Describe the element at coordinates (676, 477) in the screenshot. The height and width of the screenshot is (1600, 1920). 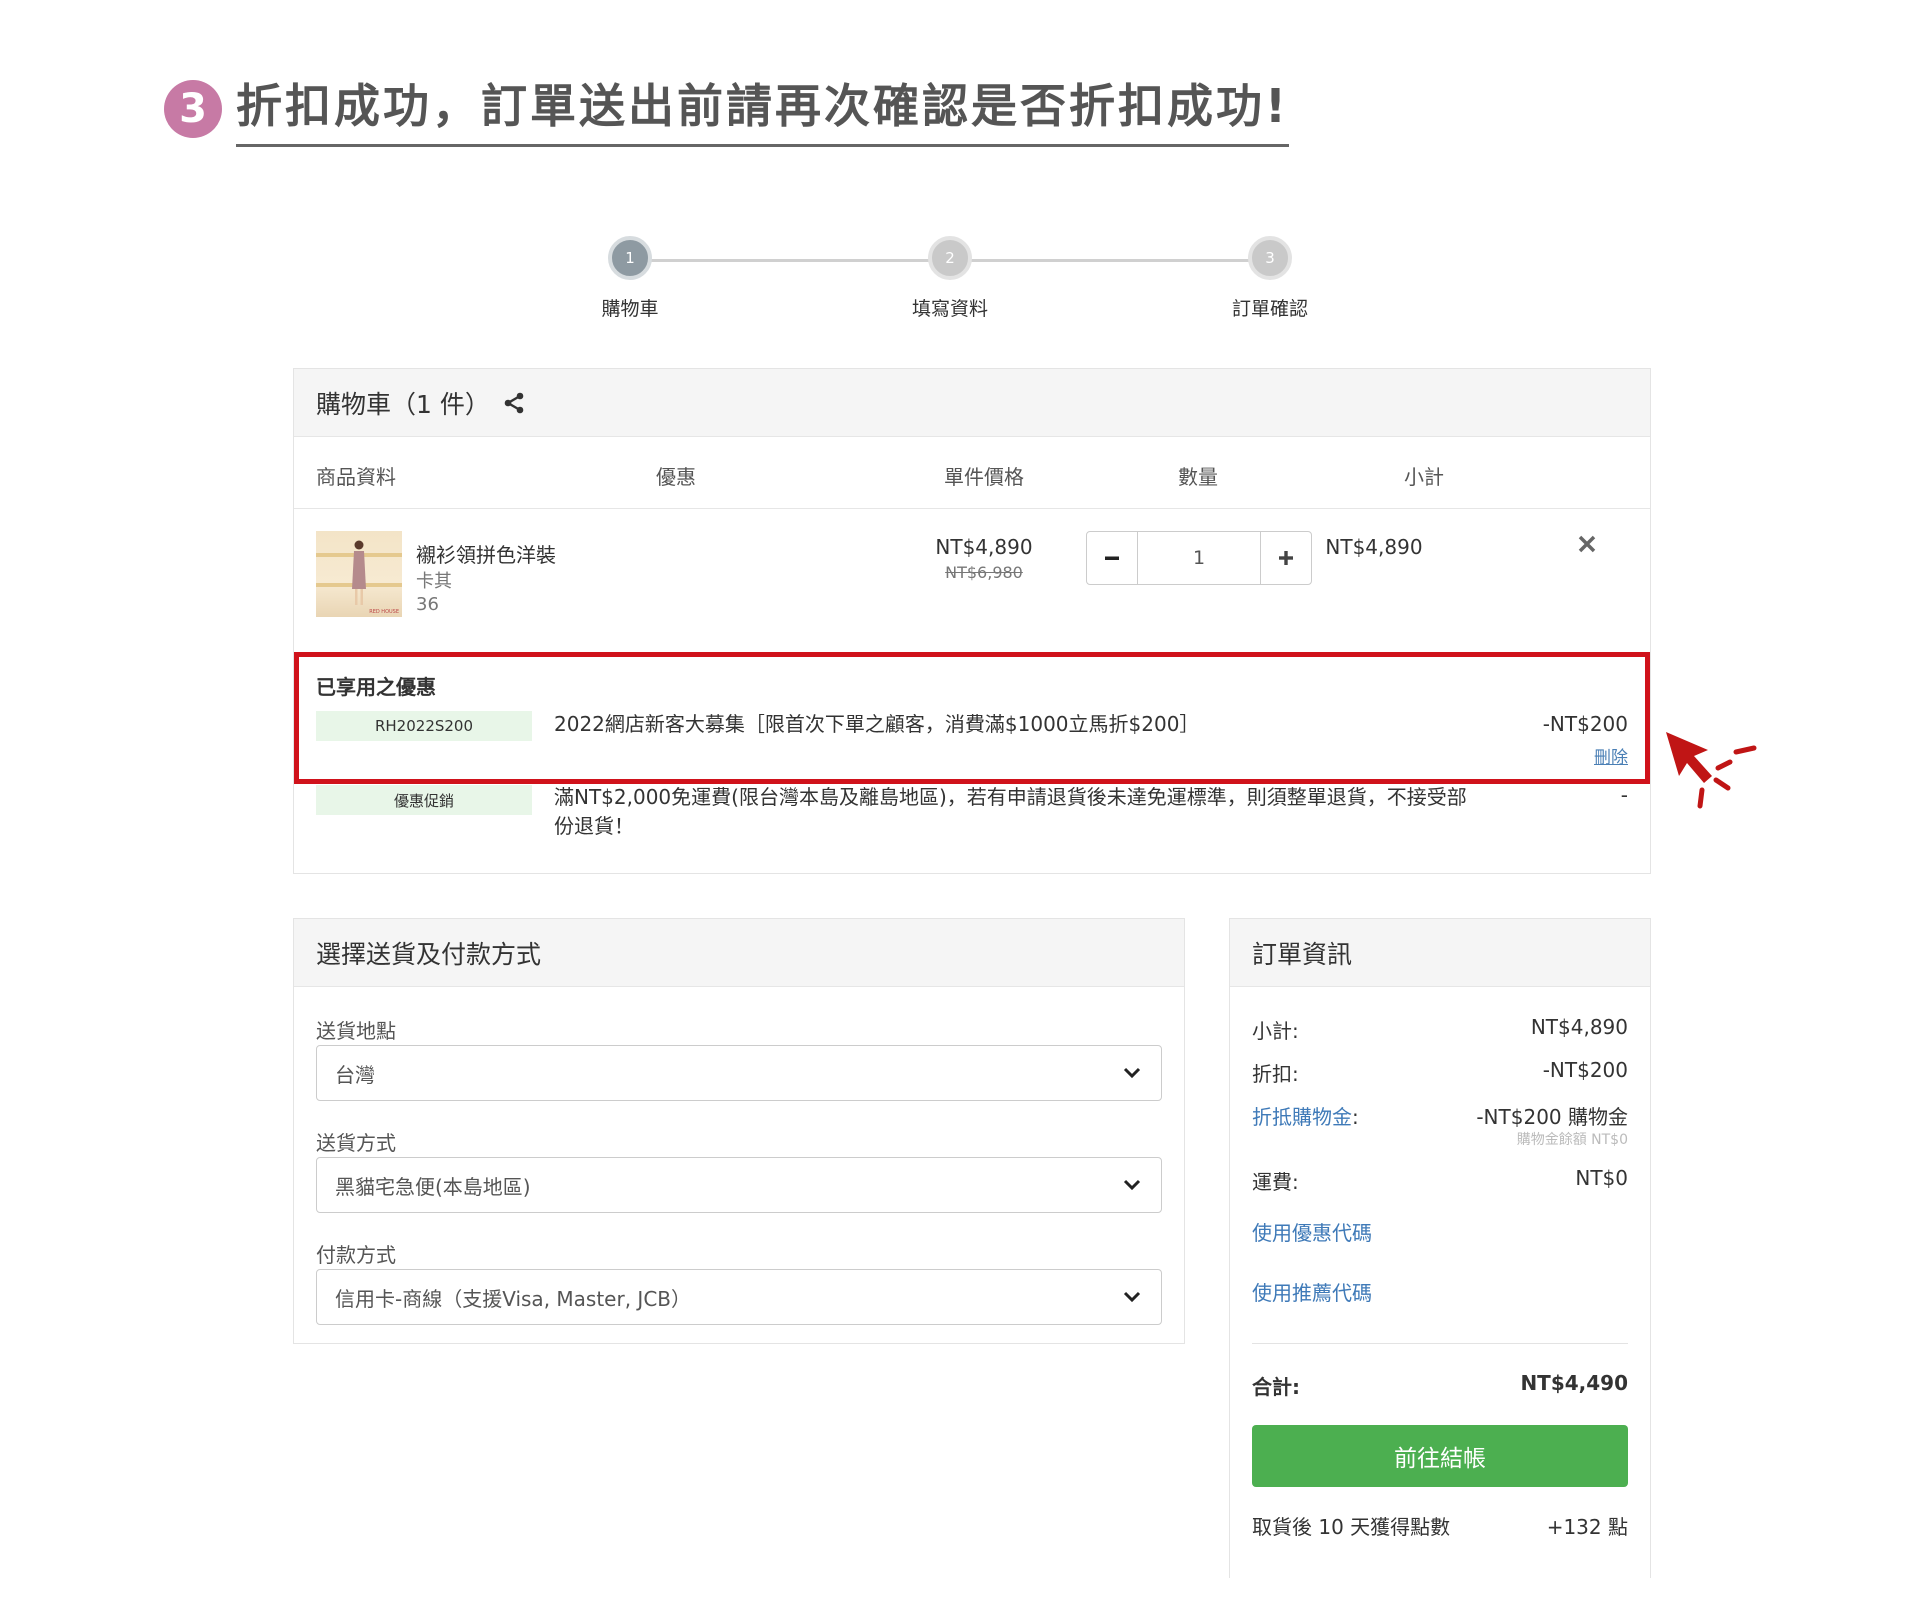
I see `col-promo: 優惠` at that location.